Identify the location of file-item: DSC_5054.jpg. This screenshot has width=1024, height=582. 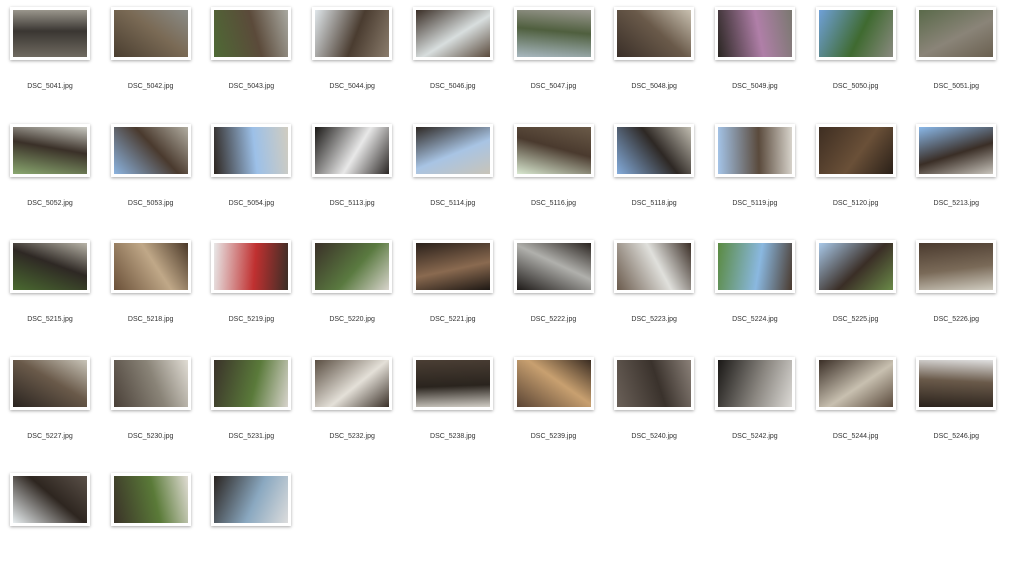
(251, 175).